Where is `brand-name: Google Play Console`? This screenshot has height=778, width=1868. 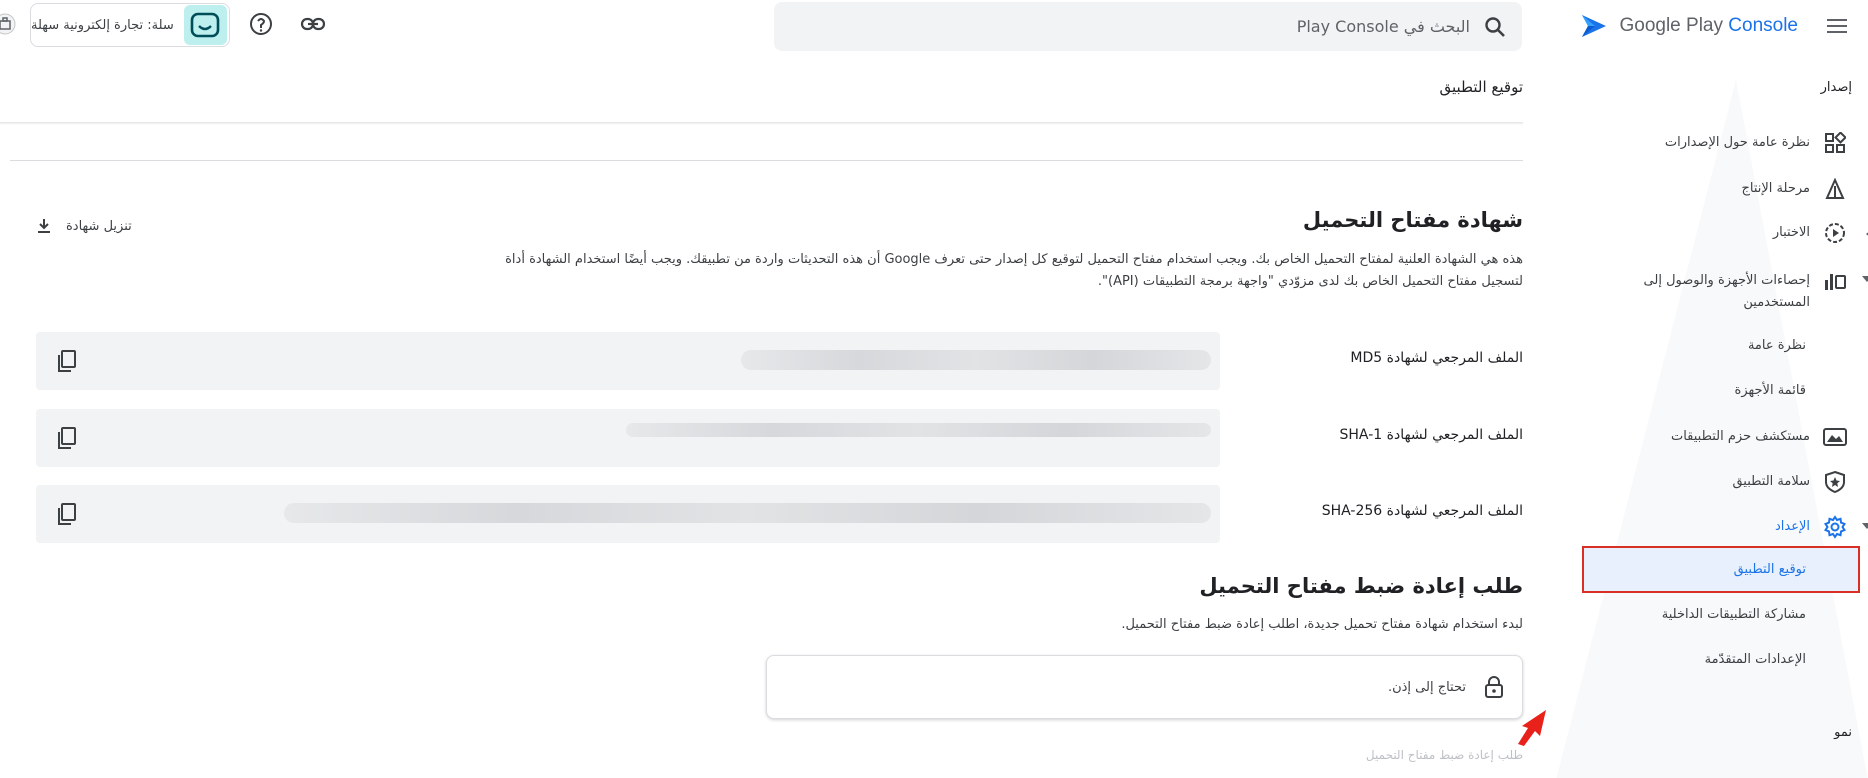 brand-name: Google Play Console is located at coordinates (1708, 25).